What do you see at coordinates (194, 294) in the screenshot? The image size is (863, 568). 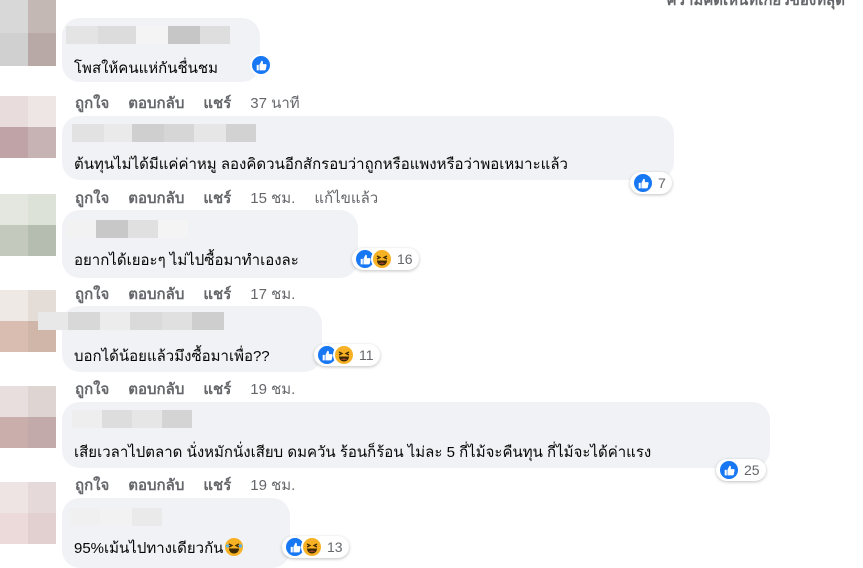 I see `comment-actions: ถูกใจ ตอบกลับ แชร์ 17 ชม.` at bounding box center [194, 294].